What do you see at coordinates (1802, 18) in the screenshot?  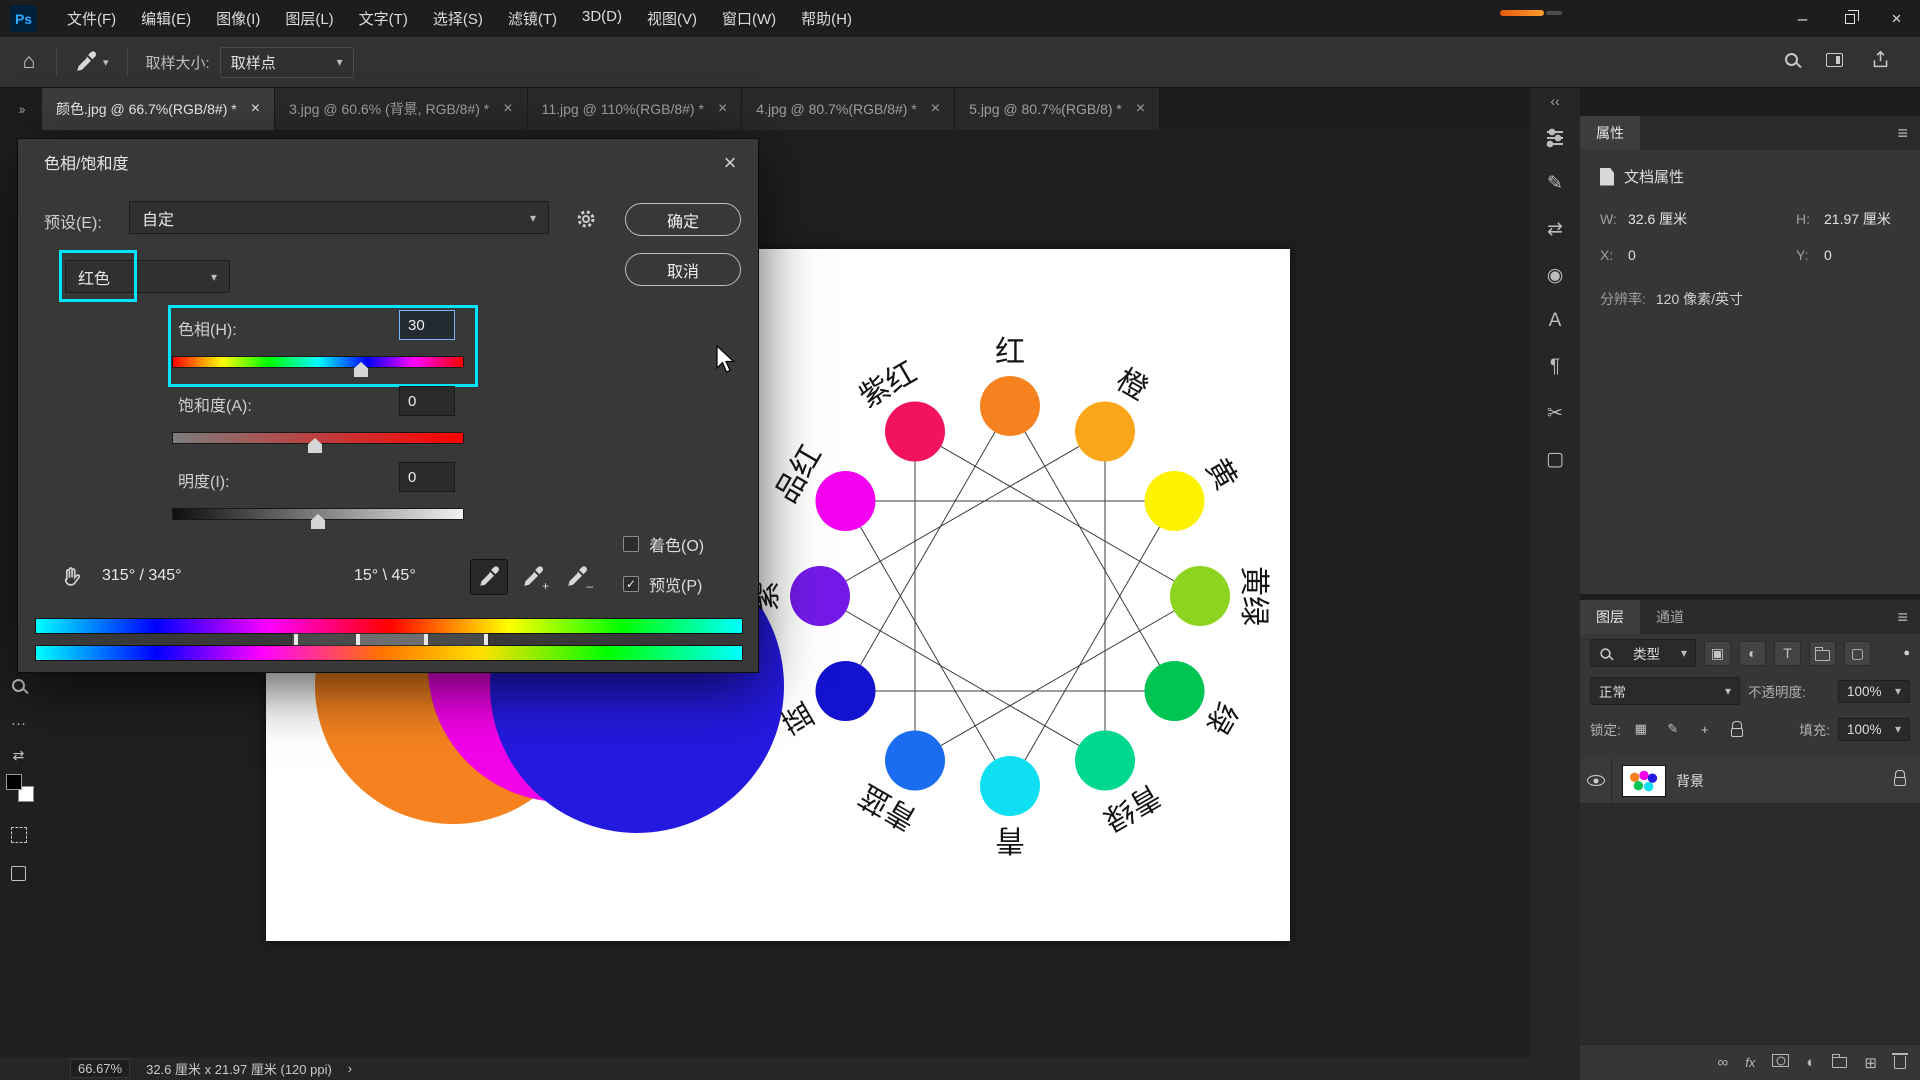 I see `minimize-button: –` at bounding box center [1802, 18].